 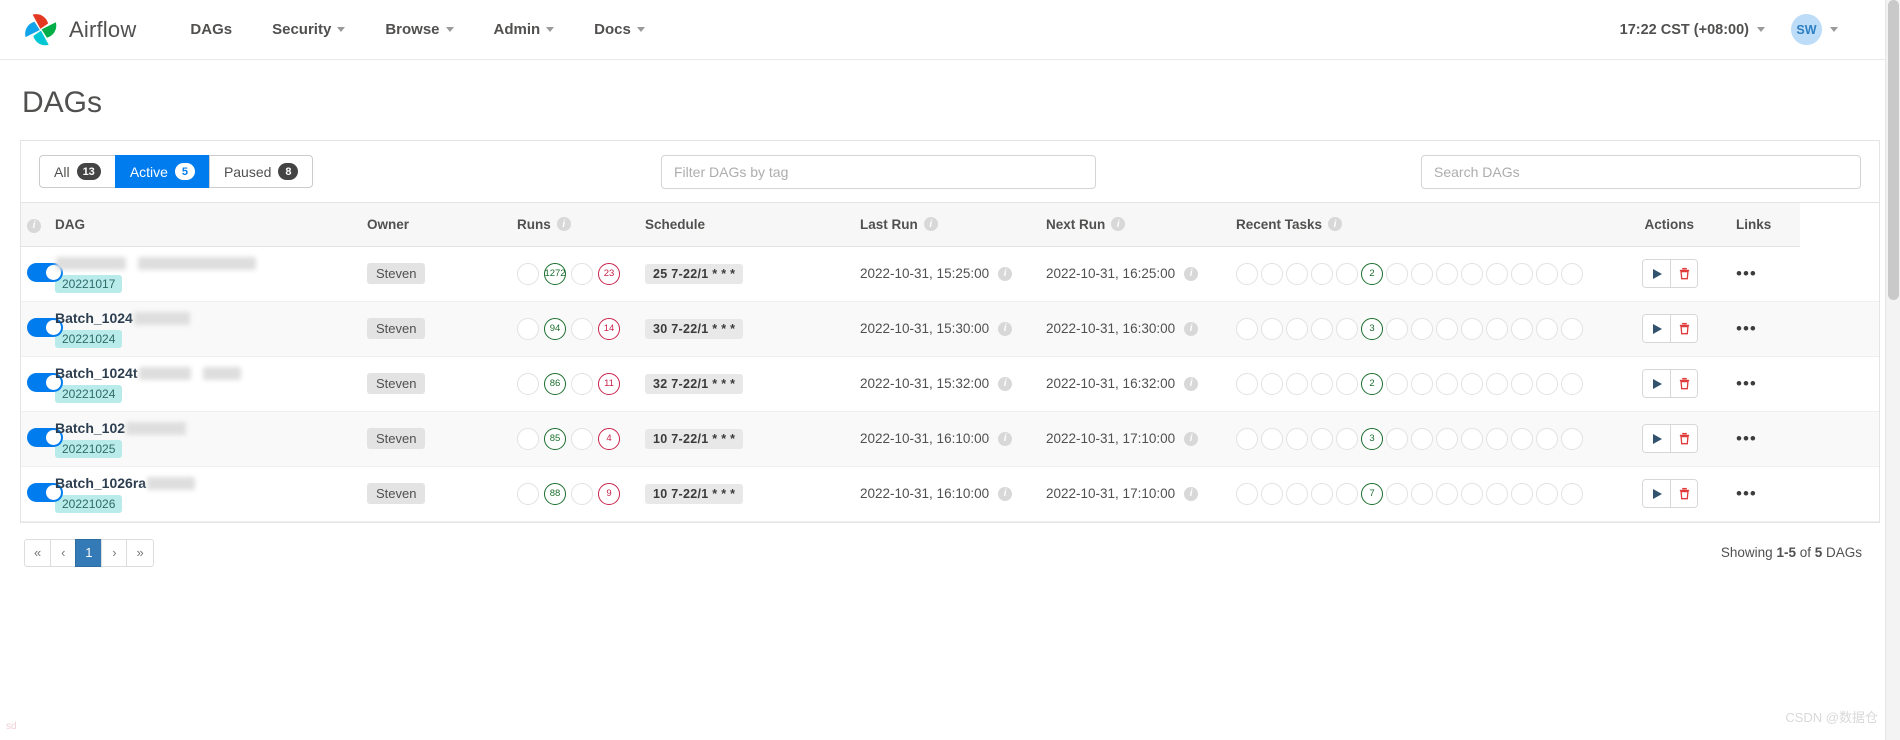 I want to click on run-state-red: 9, so click(x=609, y=493).